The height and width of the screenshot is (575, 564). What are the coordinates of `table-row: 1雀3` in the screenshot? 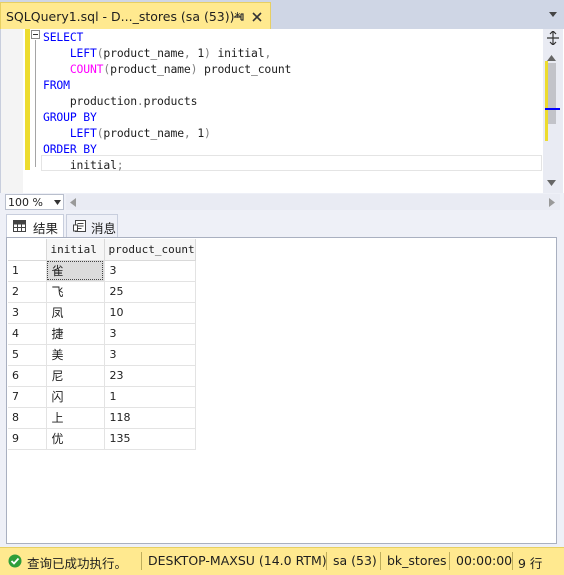 It's located at (102, 271).